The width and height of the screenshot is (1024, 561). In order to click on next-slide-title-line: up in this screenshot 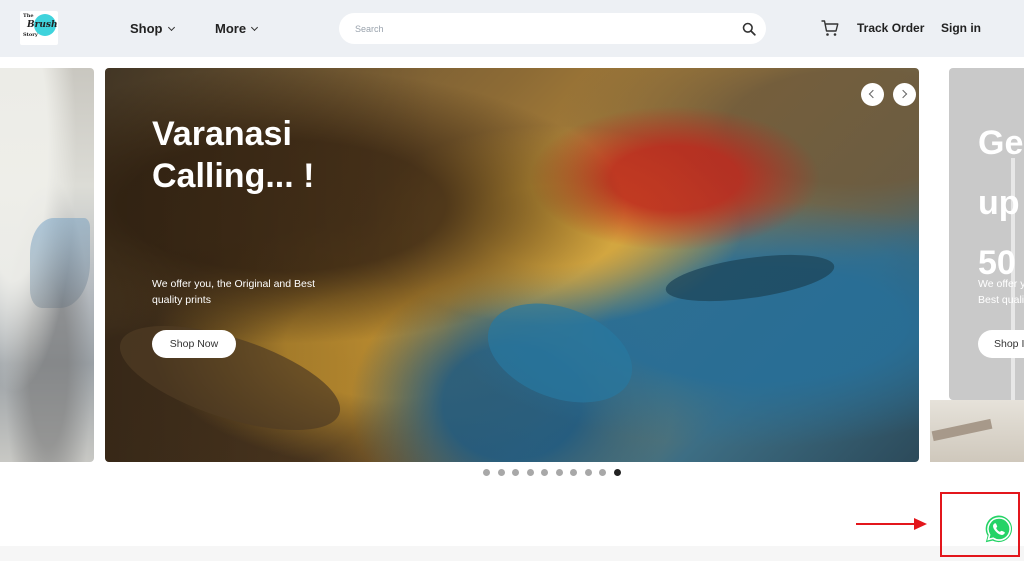, I will do `click(999, 203)`.